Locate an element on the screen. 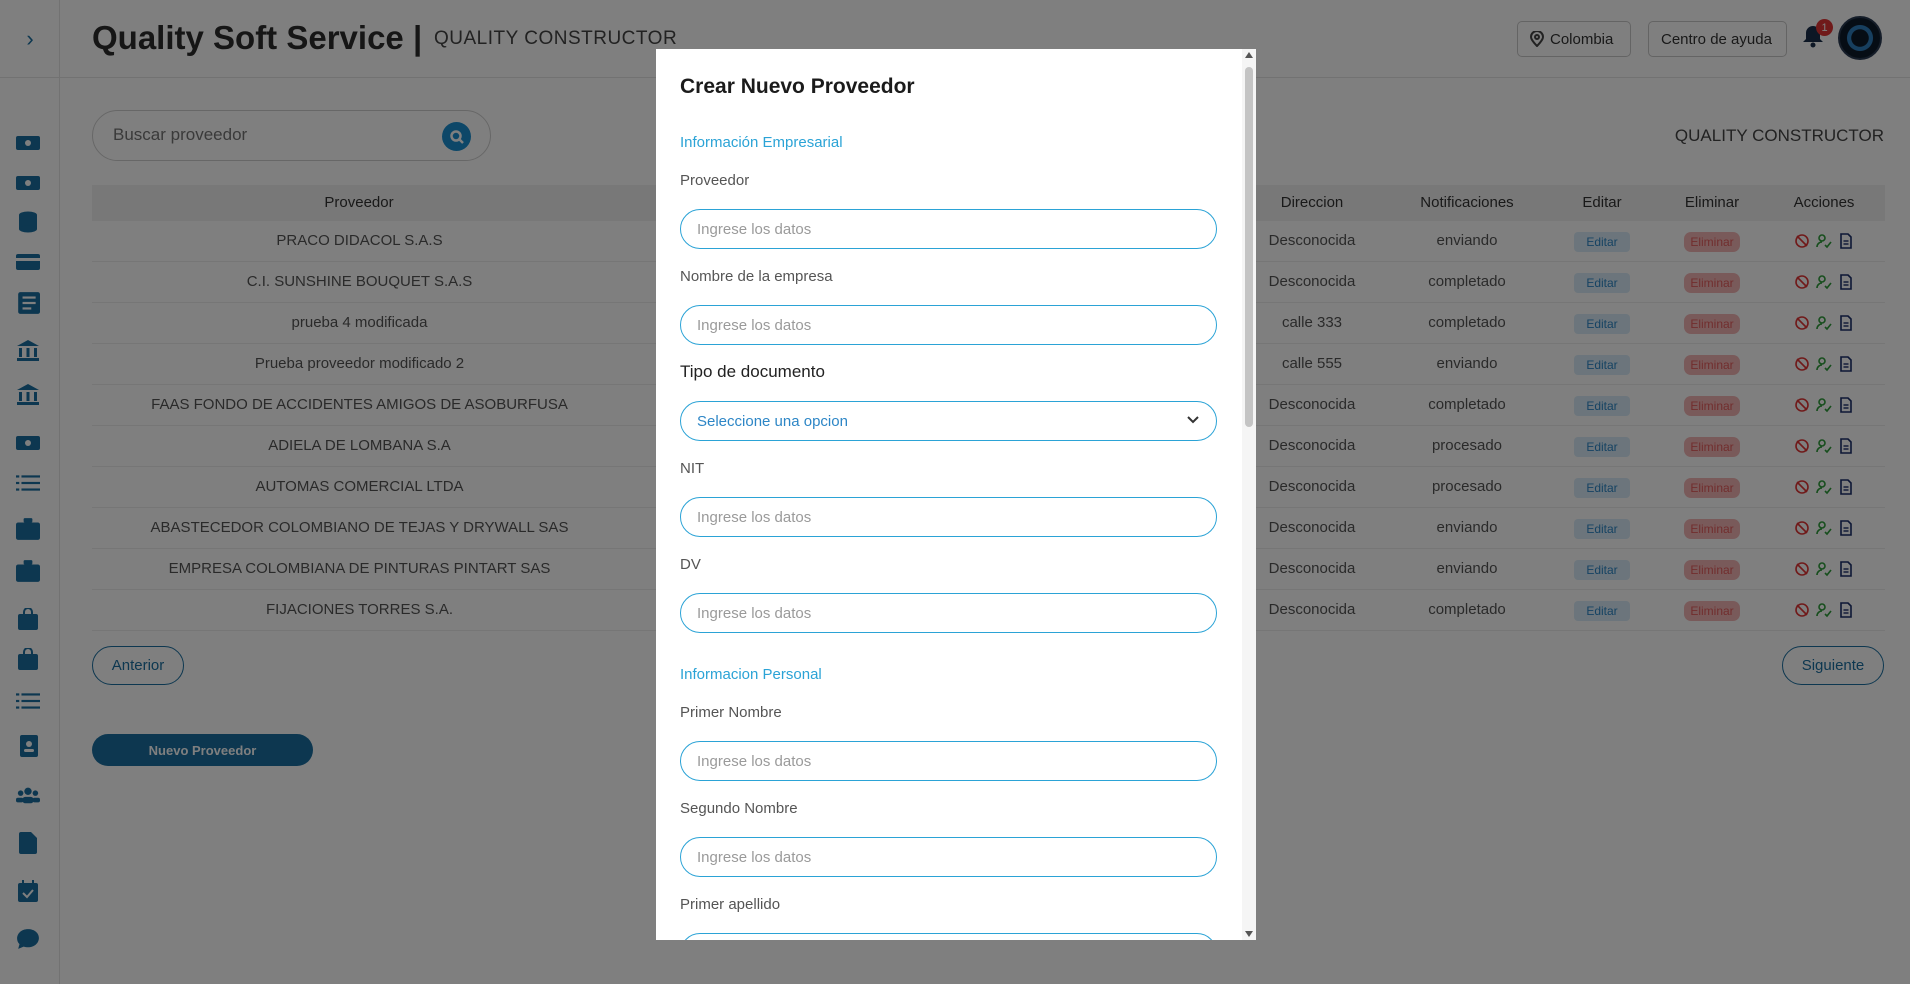 The height and width of the screenshot is (984, 1910). label-empresa: Nombre de la empresa is located at coordinates (756, 276).